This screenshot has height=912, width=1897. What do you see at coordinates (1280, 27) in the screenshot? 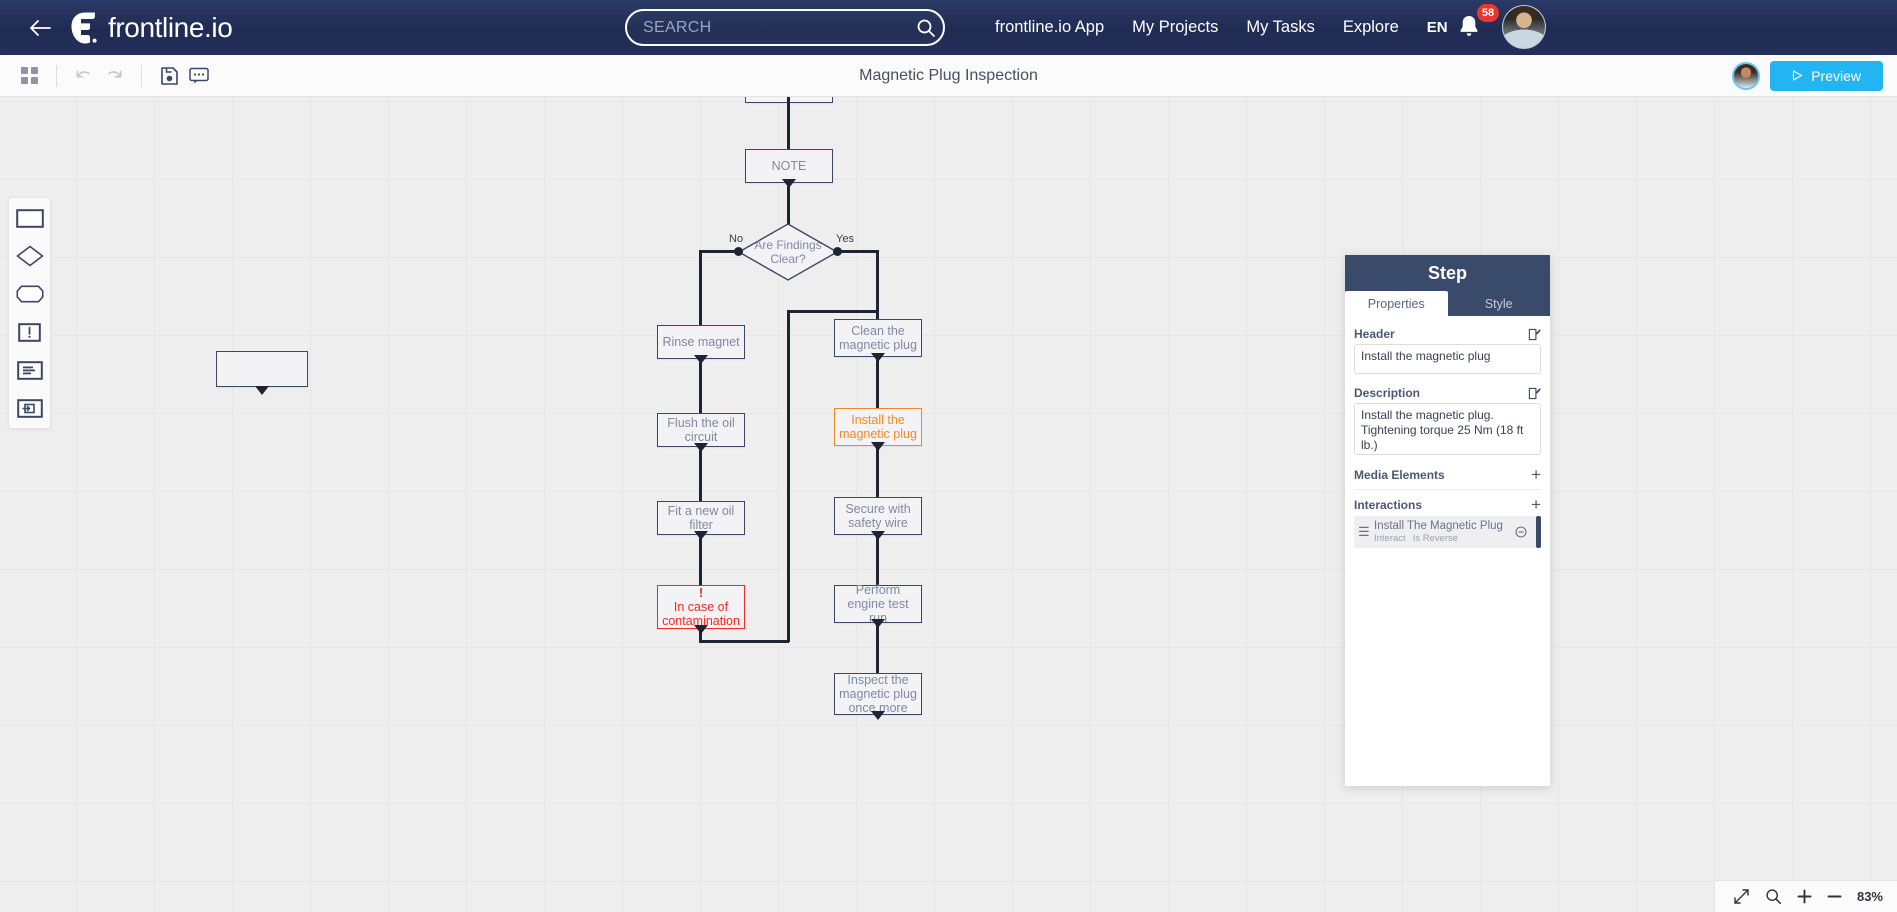
I see `nav-link-my-tasks: My Tasks` at bounding box center [1280, 27].